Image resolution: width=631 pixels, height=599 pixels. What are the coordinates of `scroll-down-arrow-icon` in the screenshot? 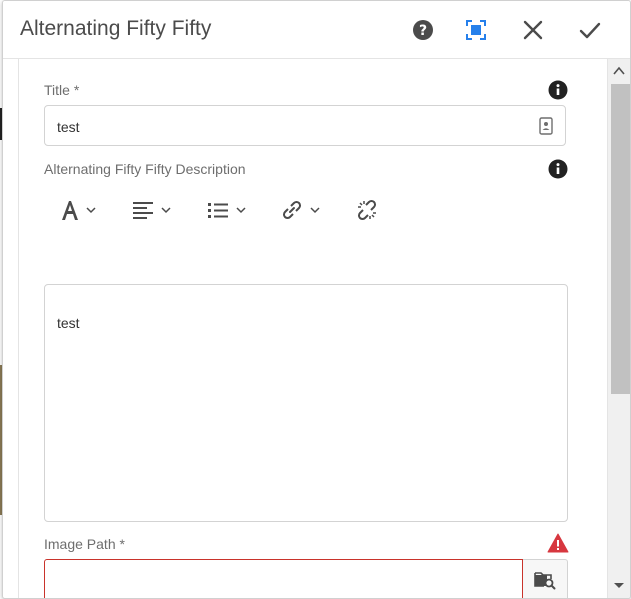 It's located at (619, 585).